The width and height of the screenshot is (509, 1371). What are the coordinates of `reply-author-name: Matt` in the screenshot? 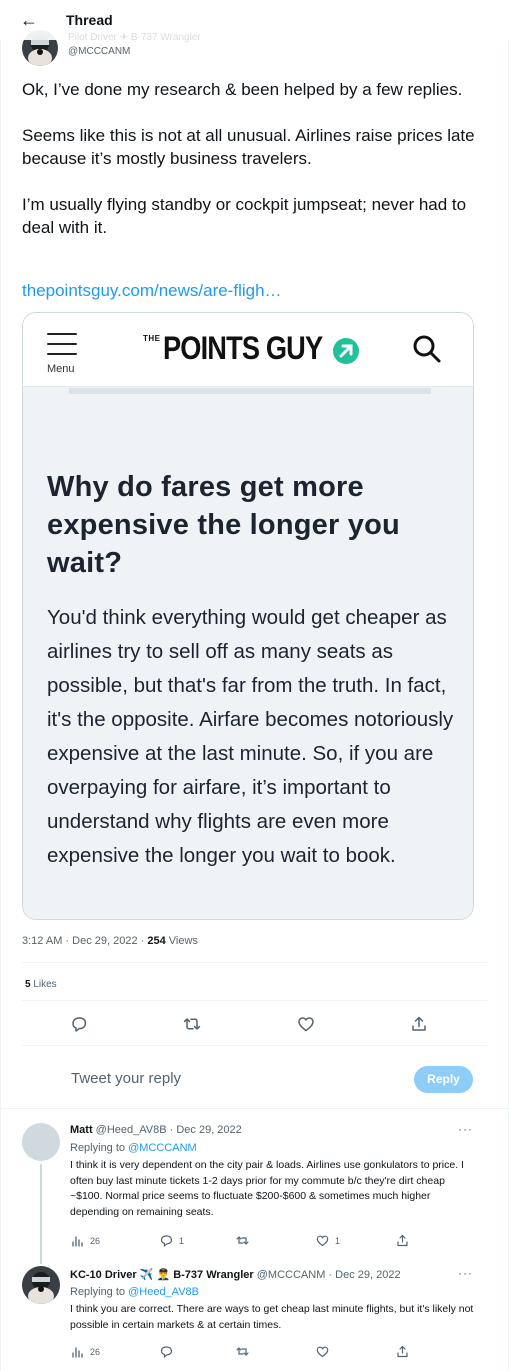 It's located at (81, 1130).